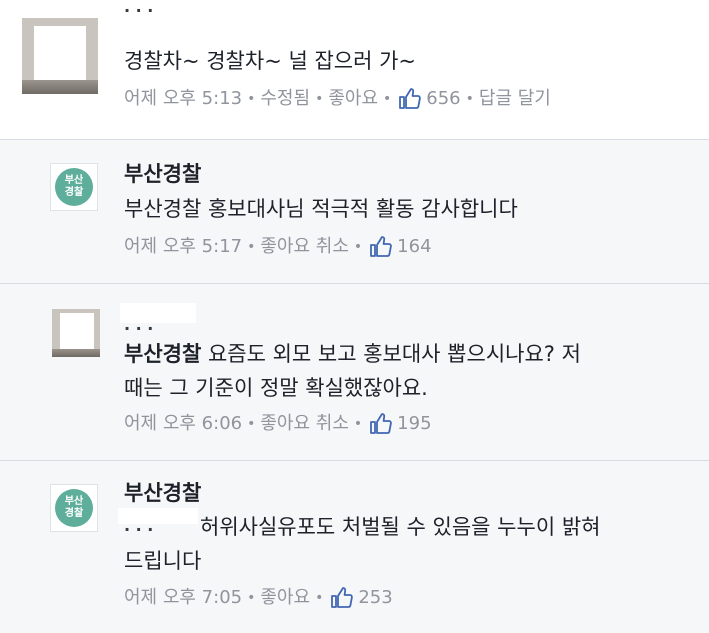 The width and height of the screenshot is (709, 633). What do you see at coordinates (443, 99) in the screenshot?
I see `like-count: 656` at bounding box center [443, 99].